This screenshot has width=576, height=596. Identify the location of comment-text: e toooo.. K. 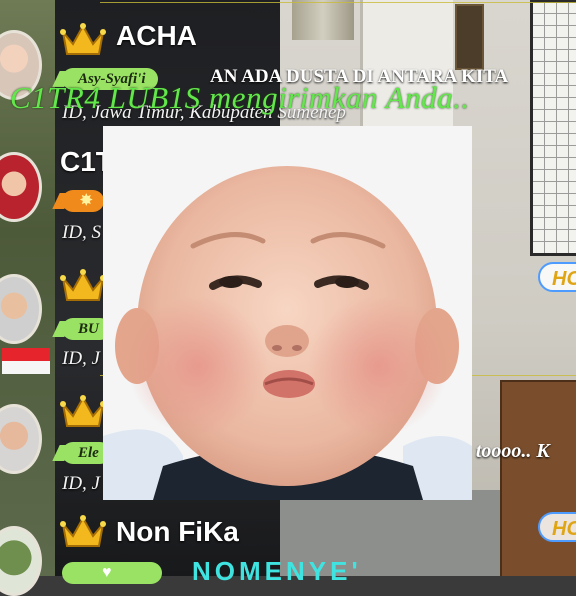
(506, 451).